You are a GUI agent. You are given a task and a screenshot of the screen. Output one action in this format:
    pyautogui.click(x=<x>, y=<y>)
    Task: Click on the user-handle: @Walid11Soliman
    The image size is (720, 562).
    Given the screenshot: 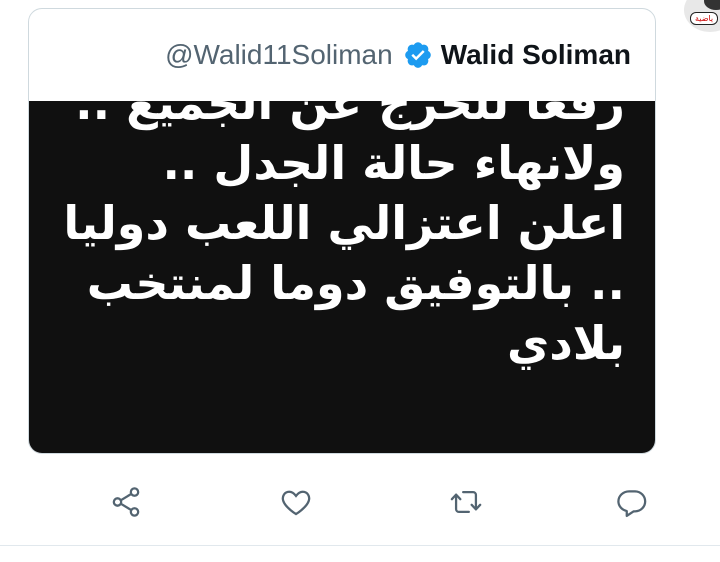 What is the action you would take?
    pyautogui.click(x=279, y=55)
    